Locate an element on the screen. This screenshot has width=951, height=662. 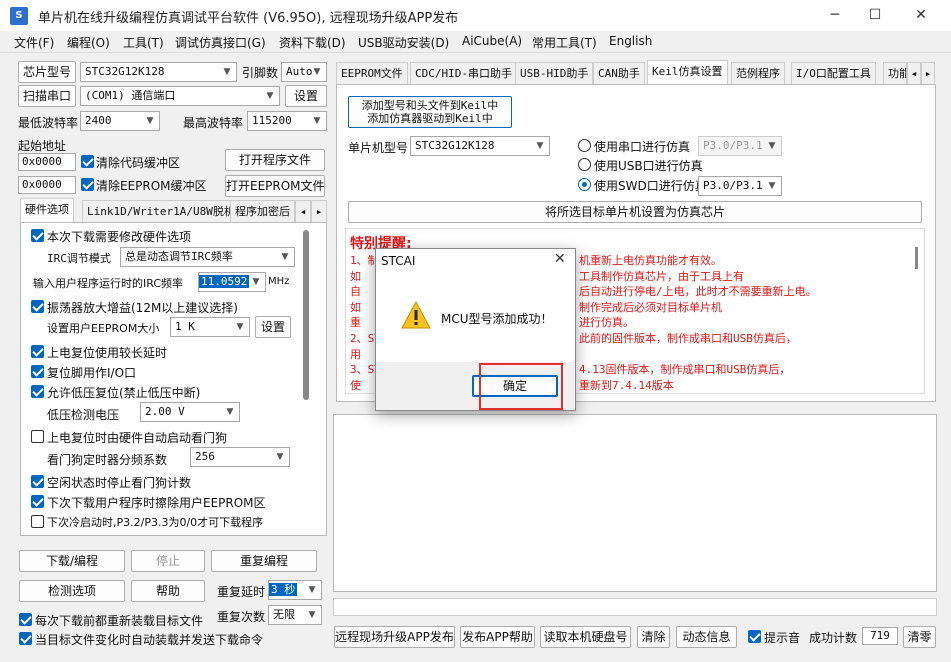
tab-examples: 范例程序 is located at coordinates (758, 73).